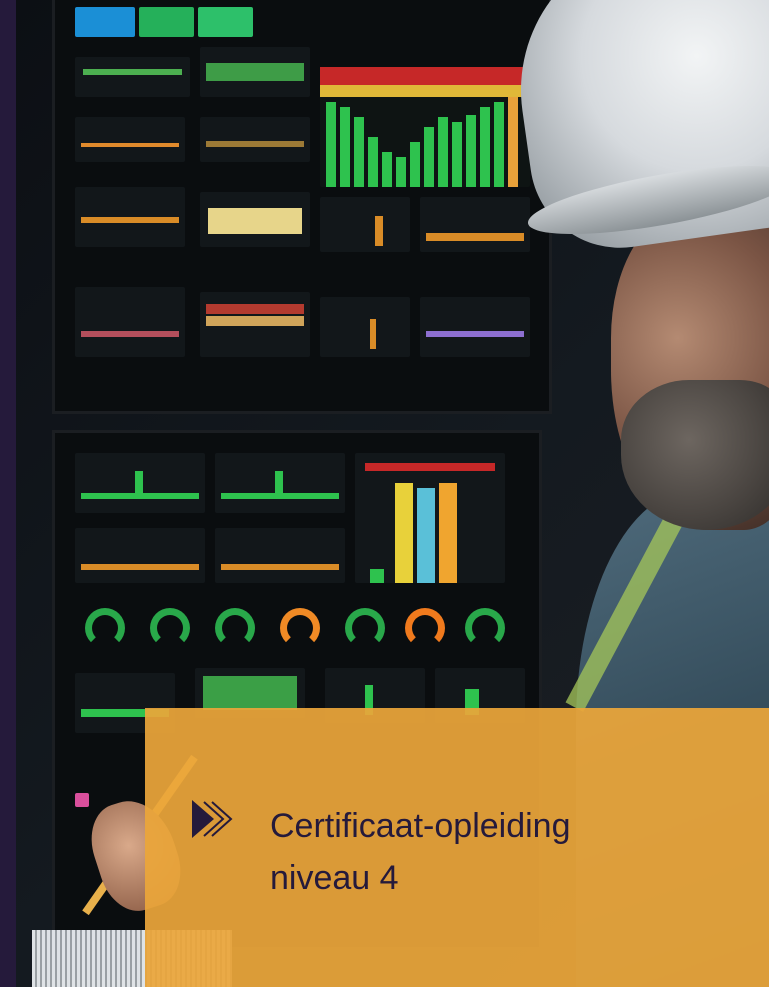  What do you see at coordinates (8, 493) in the screenshot?
I see `left-accent-strip` at bounding box center [8, 493].